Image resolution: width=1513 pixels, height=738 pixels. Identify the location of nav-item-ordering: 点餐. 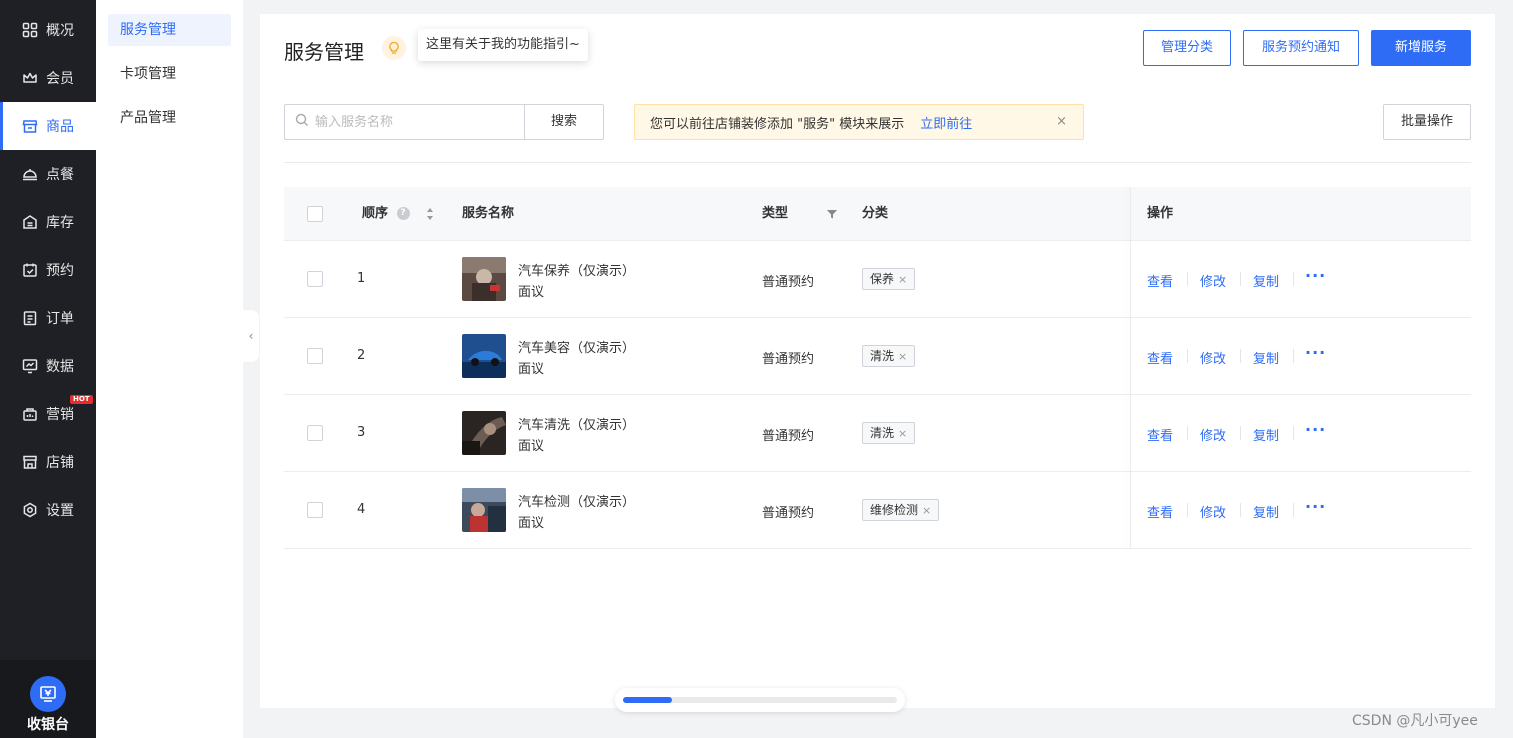
(48, 174).